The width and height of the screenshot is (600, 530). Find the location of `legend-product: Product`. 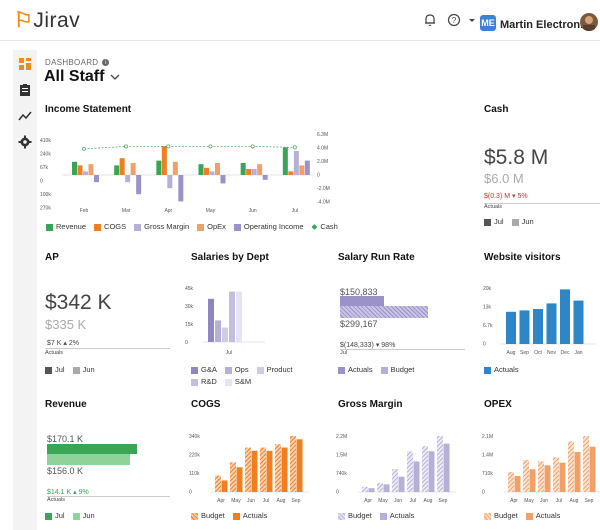

legend-product: Product is located at coordinates (274, 369).